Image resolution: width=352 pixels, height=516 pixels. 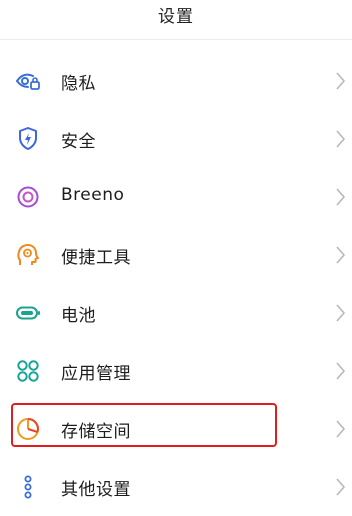 I want to click on storage-pie-icon, so click(x=28, y=429).